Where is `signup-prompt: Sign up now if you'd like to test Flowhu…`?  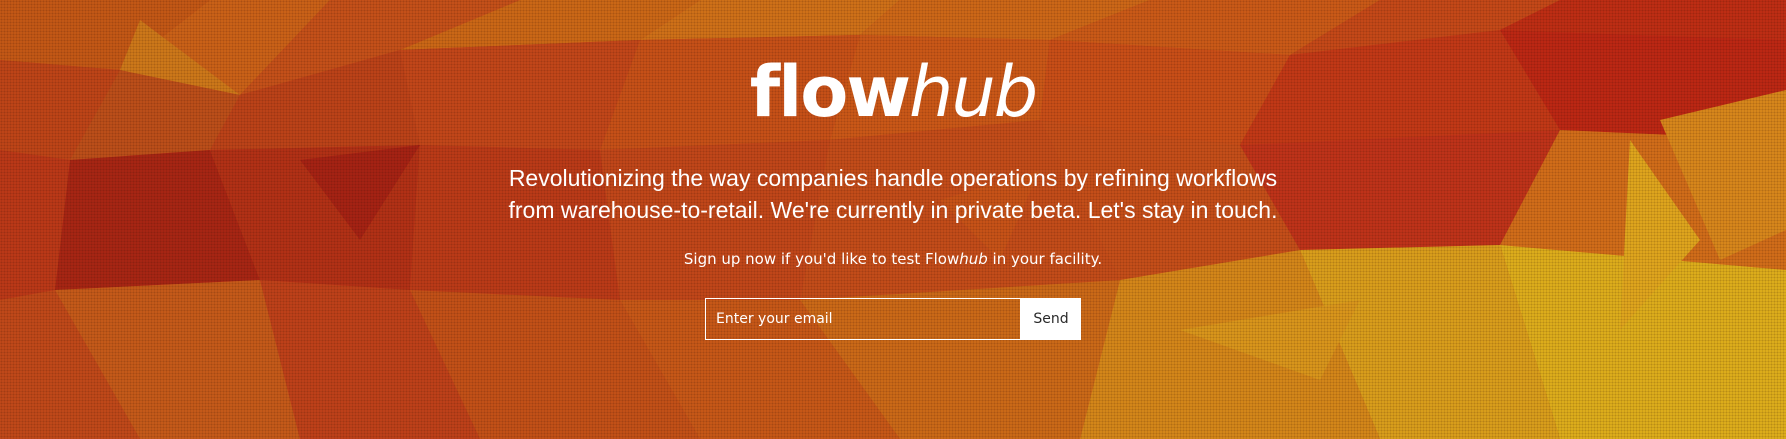 signup-prompt: Sign up now if you'd like to test Flowhu… is located at coordinates (893, 259).